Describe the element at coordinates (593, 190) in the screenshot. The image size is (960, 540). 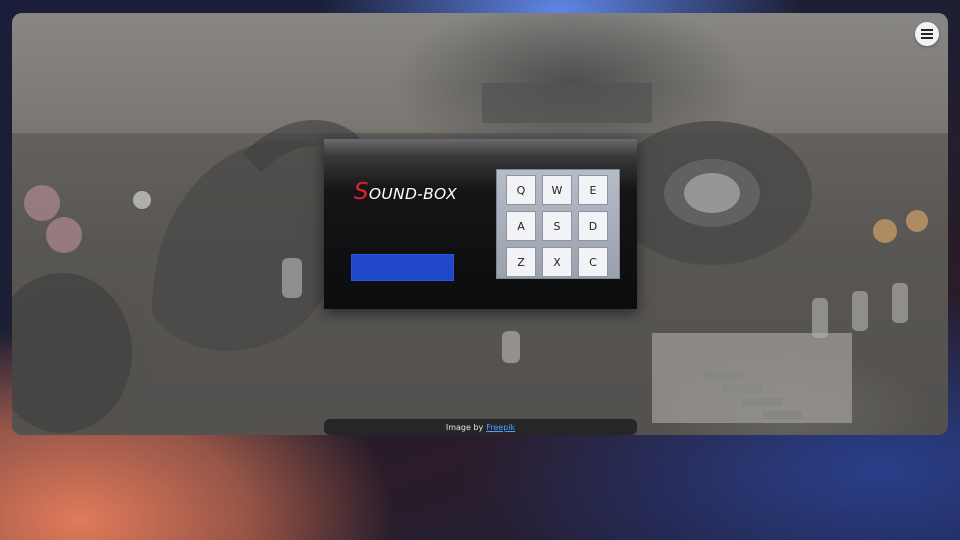
I see `drum-pad-e: E` at that location.